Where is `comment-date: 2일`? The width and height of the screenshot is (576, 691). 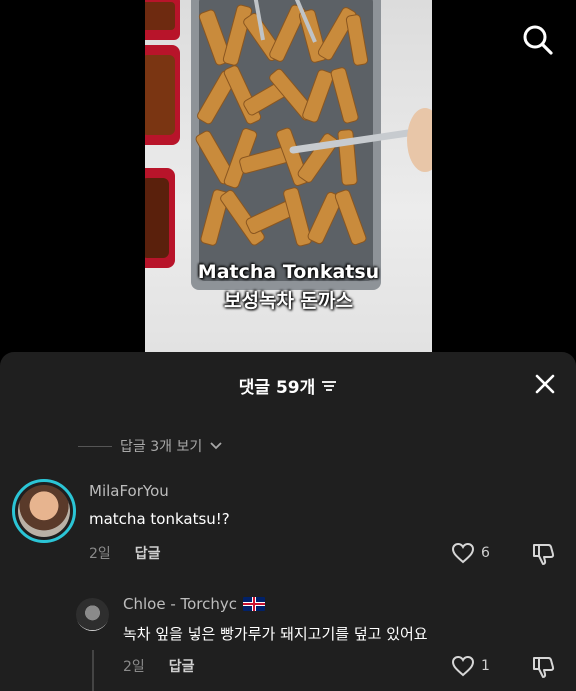
comment-date: 2일 is located at coordinates (100, 554).